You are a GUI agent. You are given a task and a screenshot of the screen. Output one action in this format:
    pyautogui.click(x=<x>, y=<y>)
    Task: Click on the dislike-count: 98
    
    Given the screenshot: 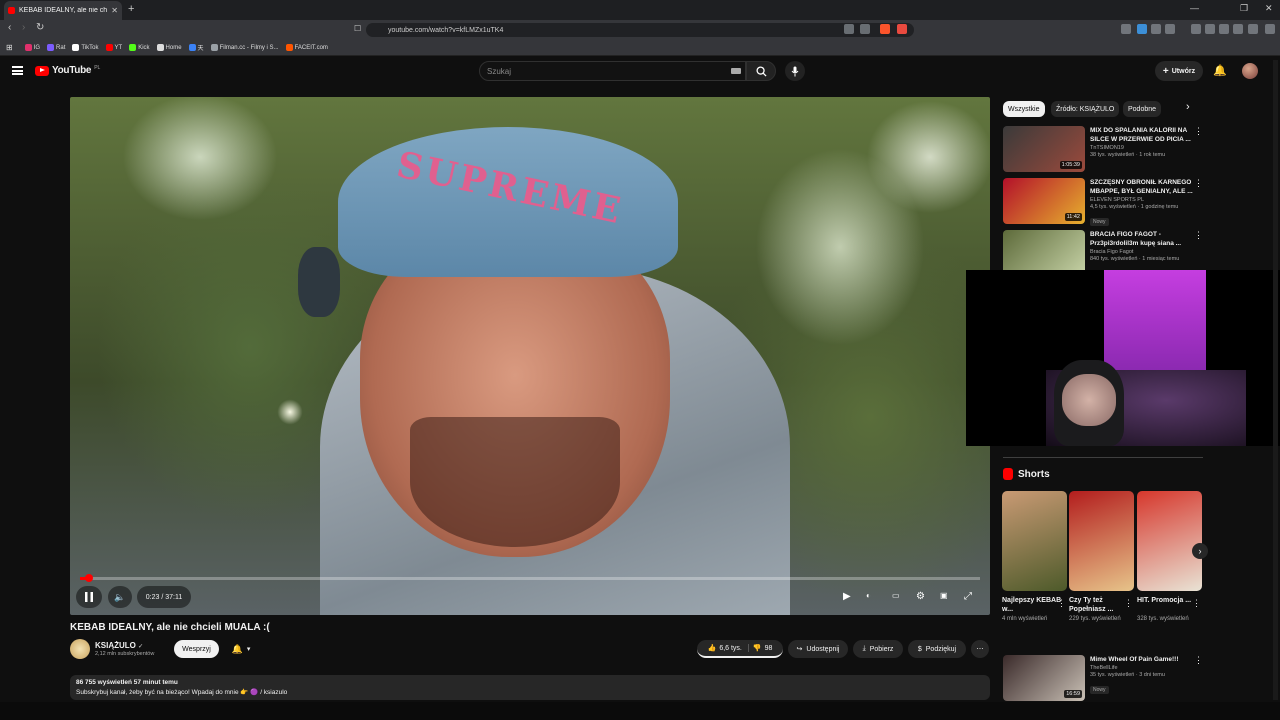 What is the action you would take?
    pyautogui.click(x=768, y=648)
    